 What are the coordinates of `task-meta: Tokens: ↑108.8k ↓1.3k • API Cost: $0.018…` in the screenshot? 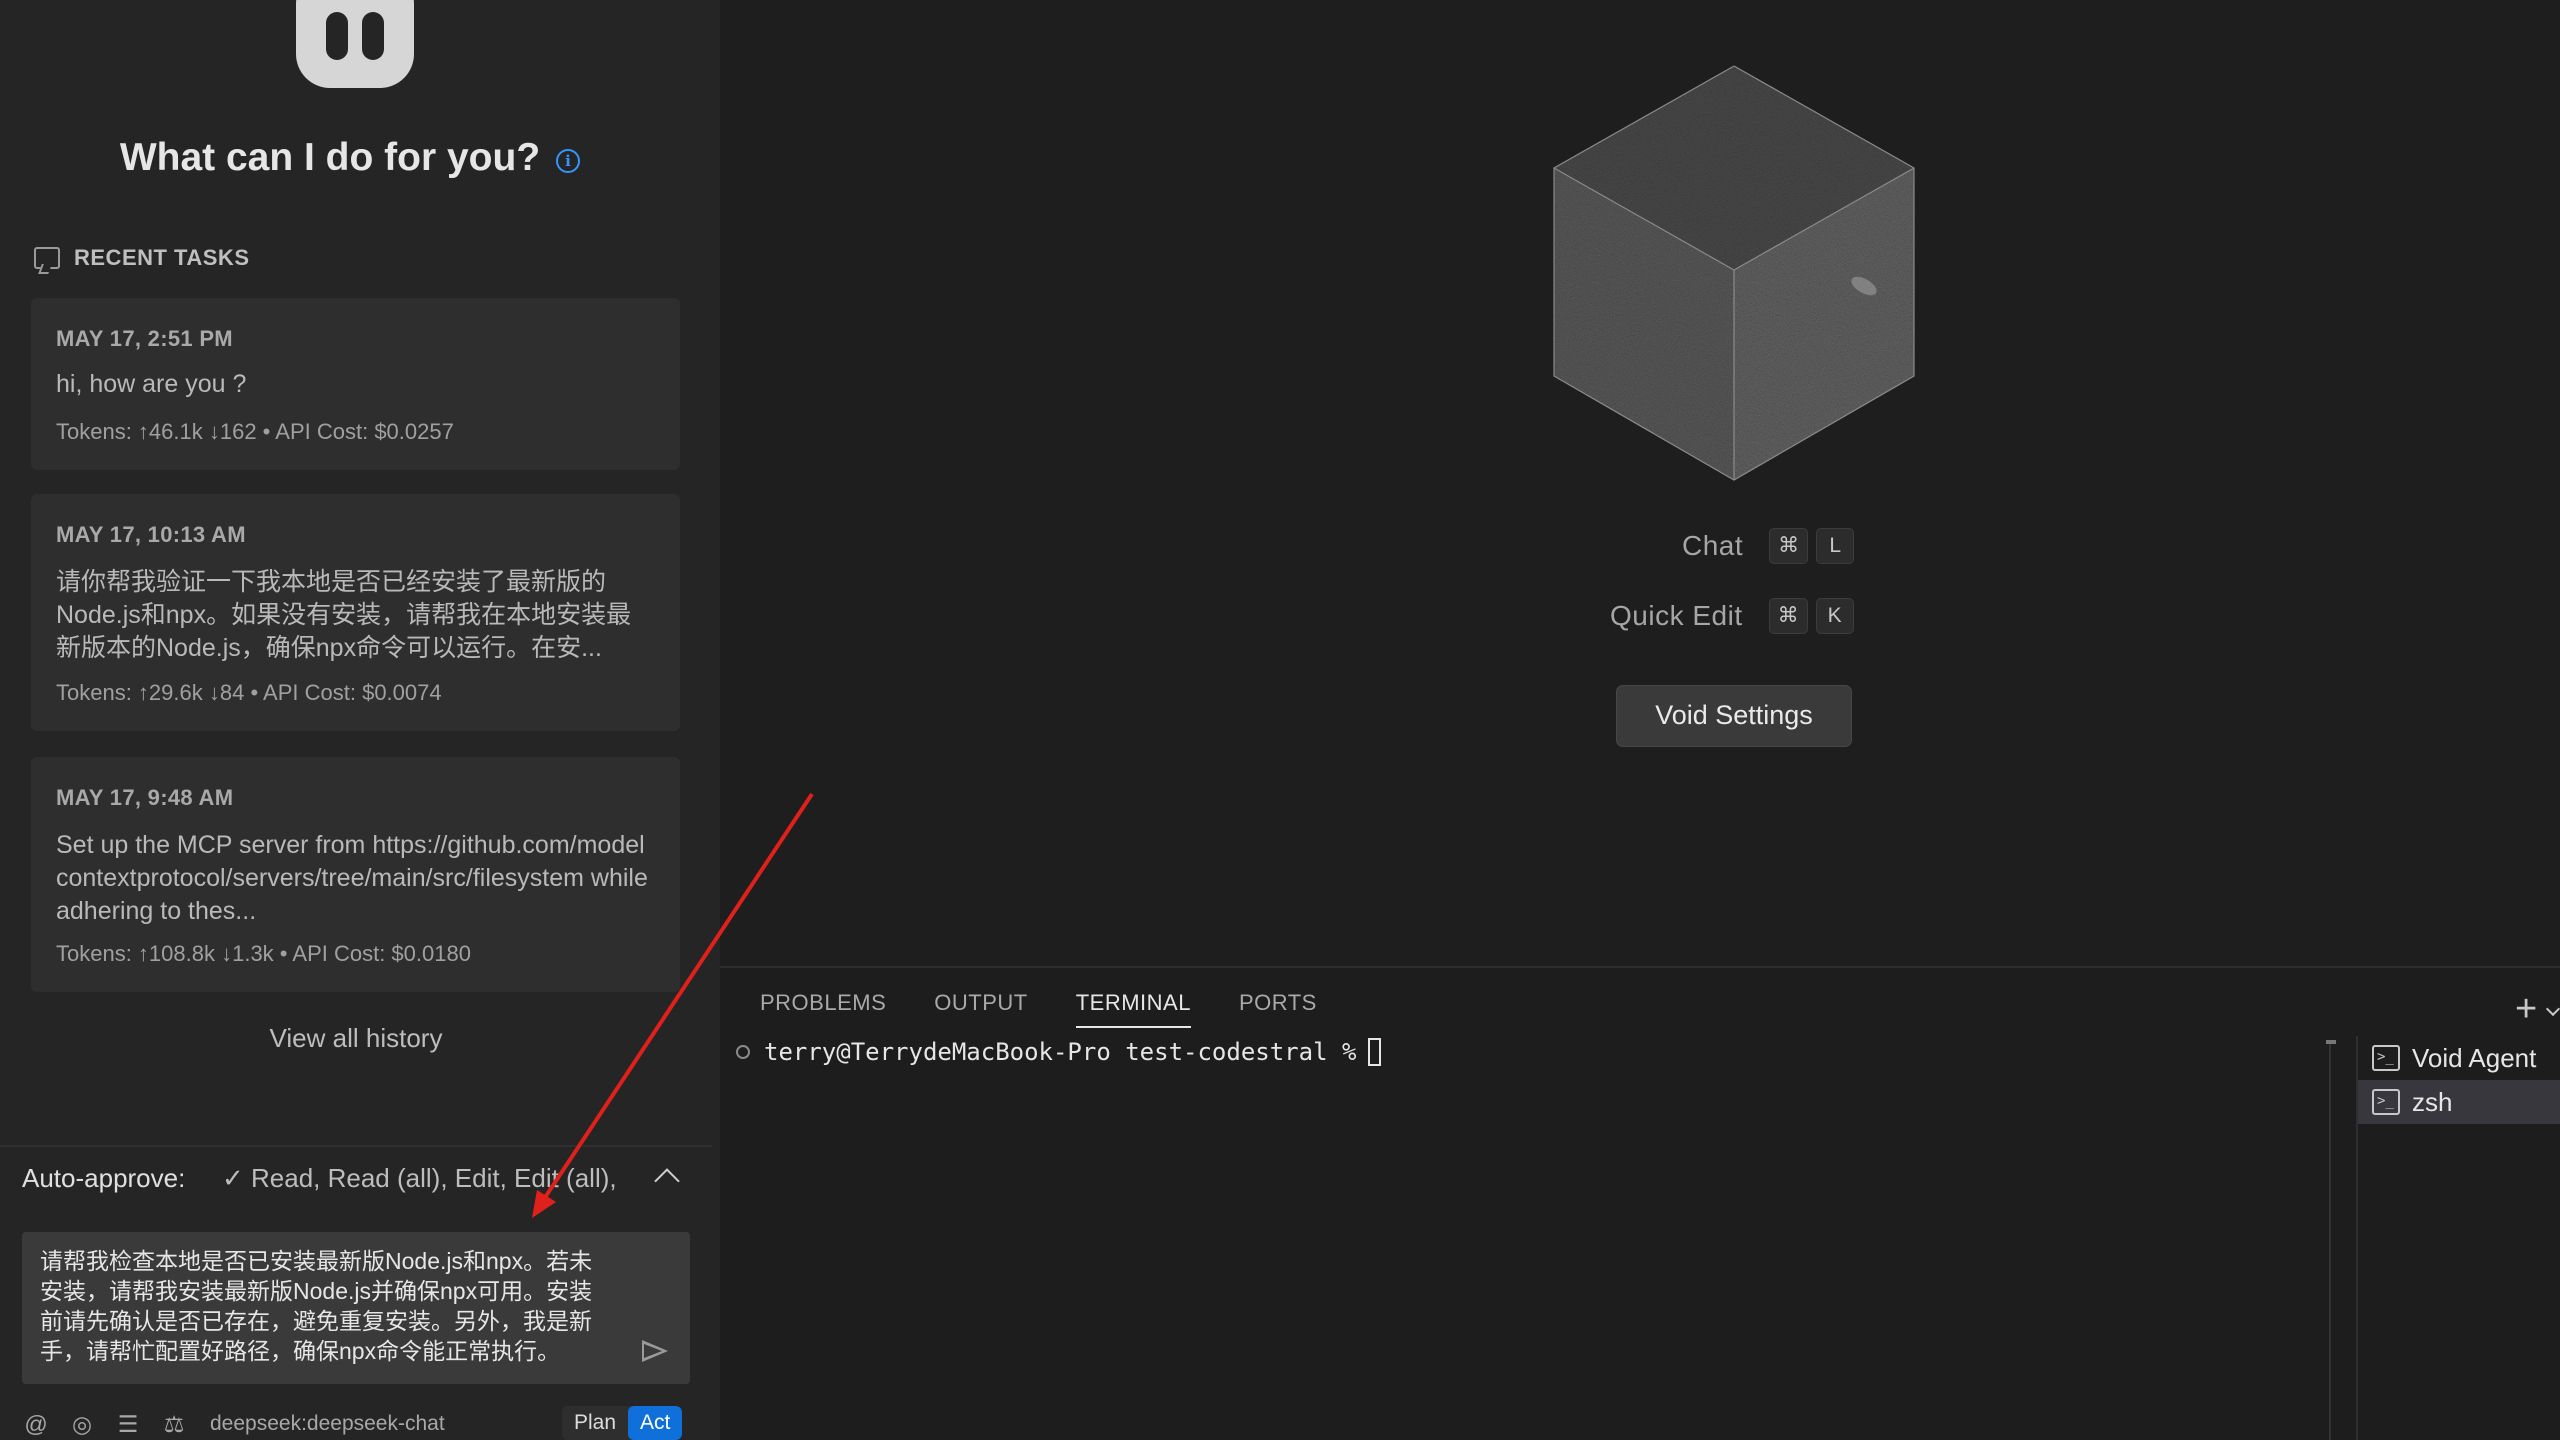 It's located at (263, 953).